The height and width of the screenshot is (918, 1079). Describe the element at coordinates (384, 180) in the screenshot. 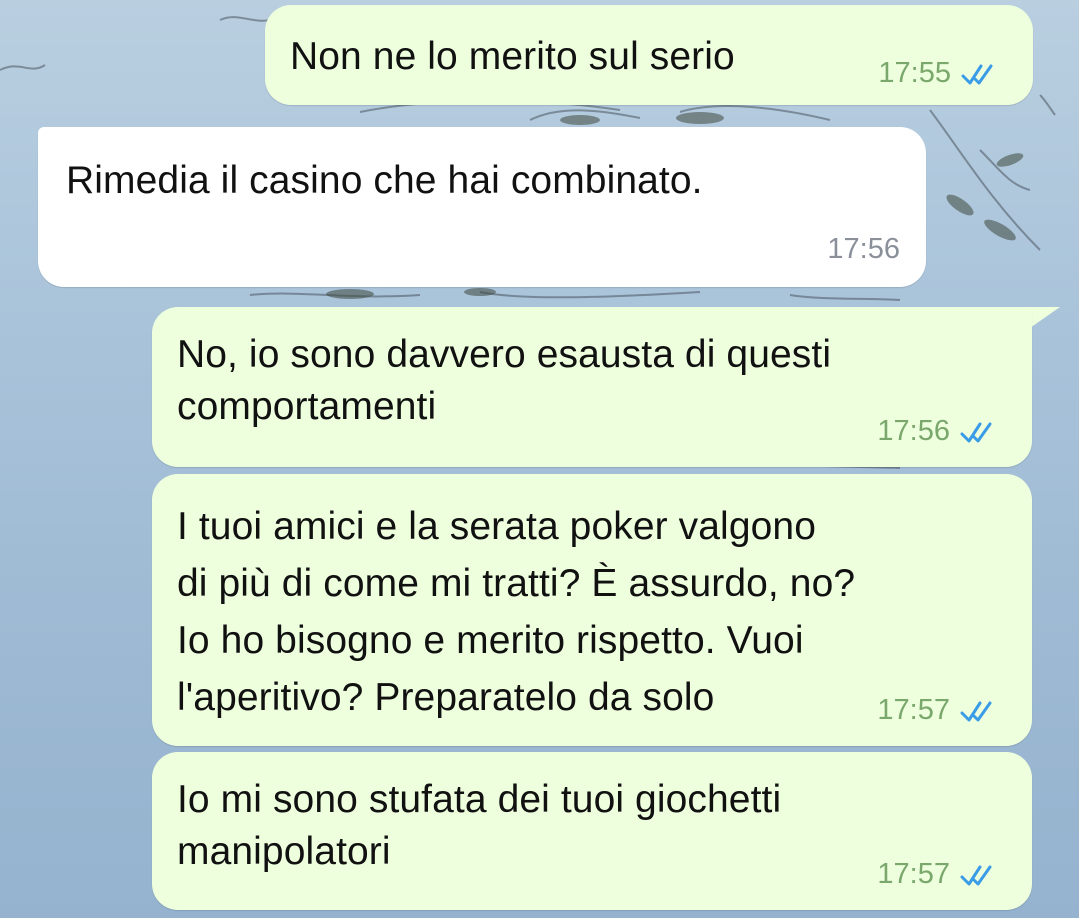

I see `message-text: Rimedia il casino che hai combinato.` at that location.